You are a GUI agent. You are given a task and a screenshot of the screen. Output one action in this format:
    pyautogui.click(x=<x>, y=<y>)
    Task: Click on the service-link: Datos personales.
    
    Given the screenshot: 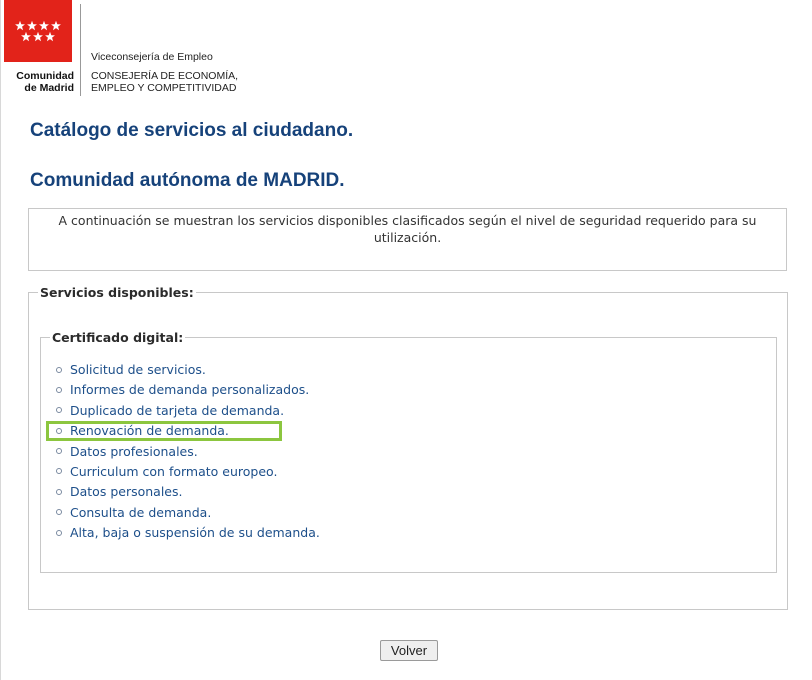 What is the action you would take?
    pyautogui.click(x=126, y=491)
    